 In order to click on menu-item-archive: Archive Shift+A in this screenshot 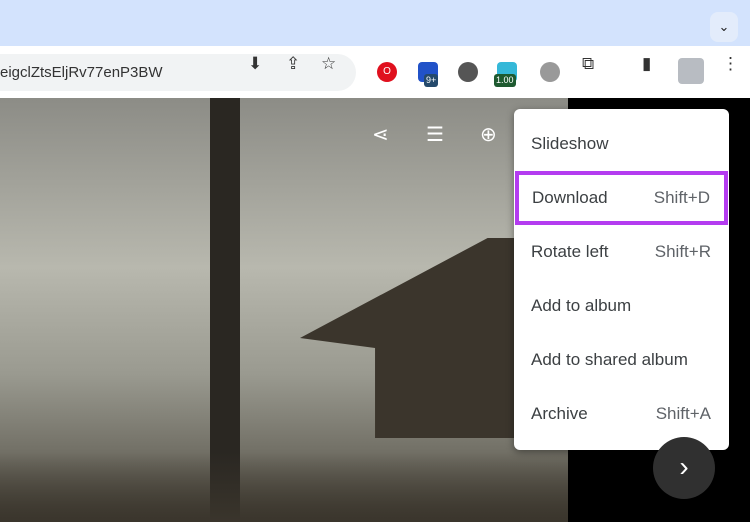, I will do `click(621, 414)`.